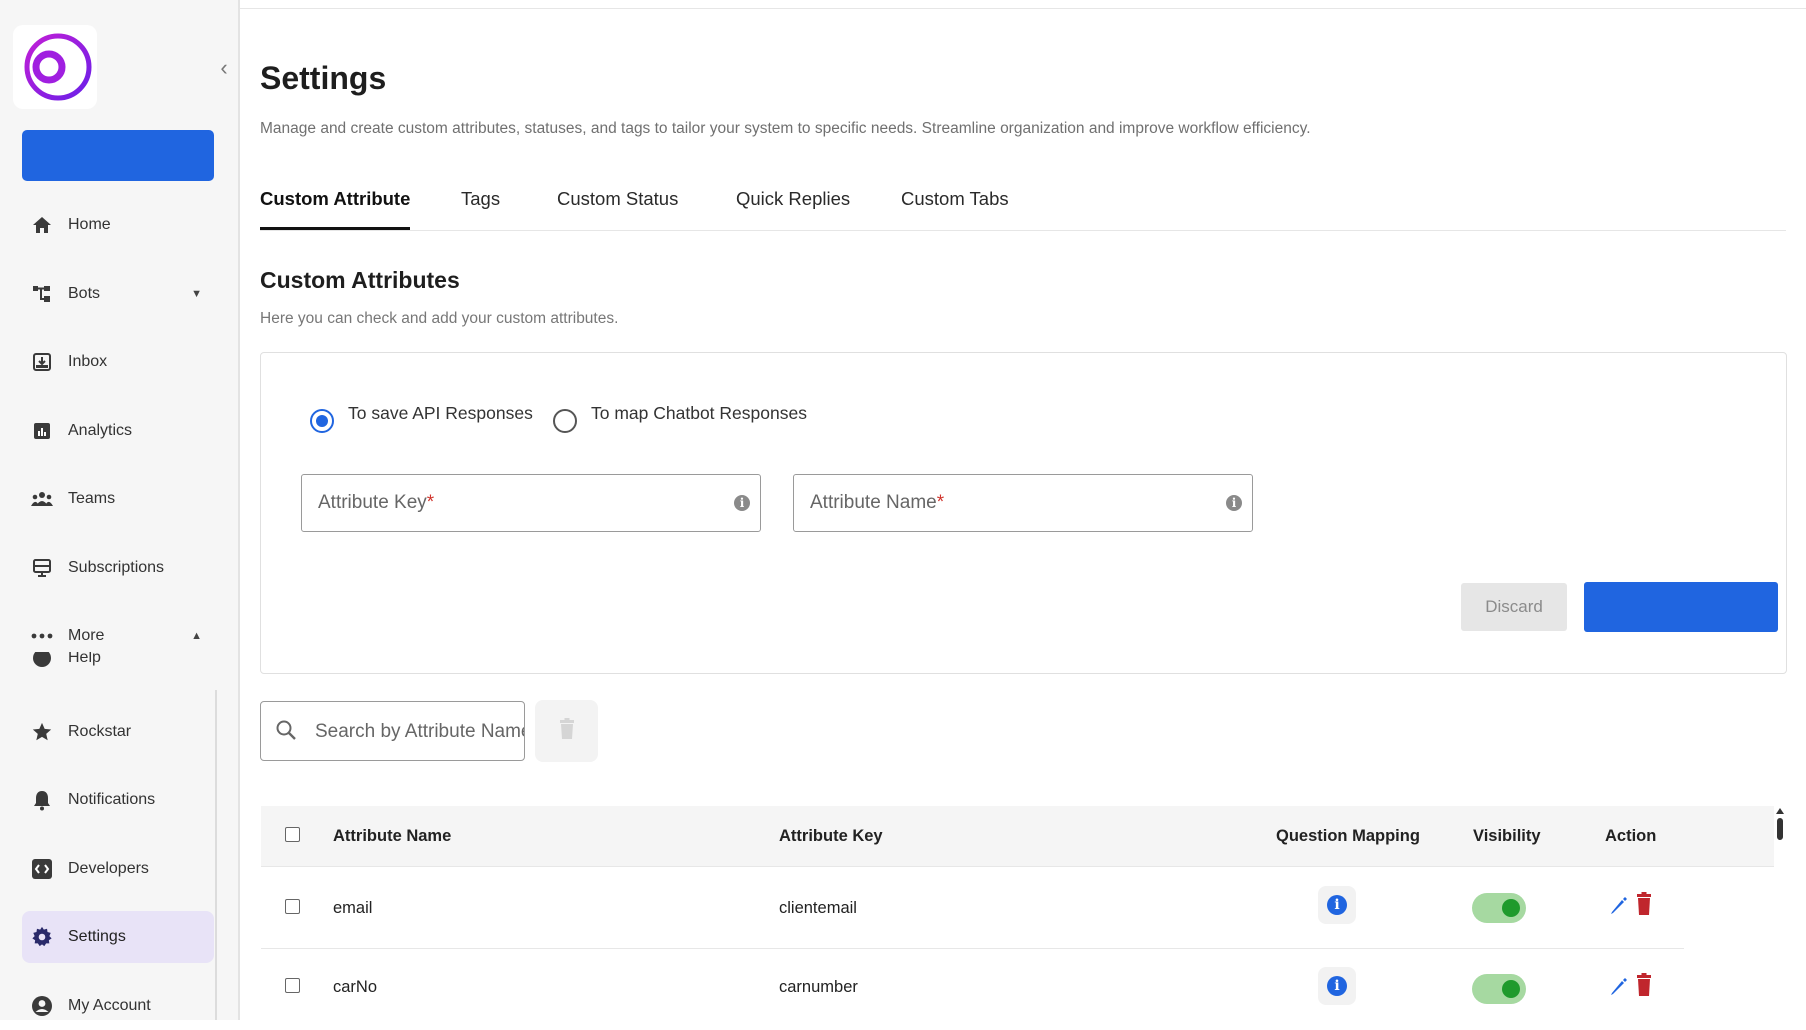  I want to click on attribute-key-placeholder: Attribute Key*, so click(376, 503).